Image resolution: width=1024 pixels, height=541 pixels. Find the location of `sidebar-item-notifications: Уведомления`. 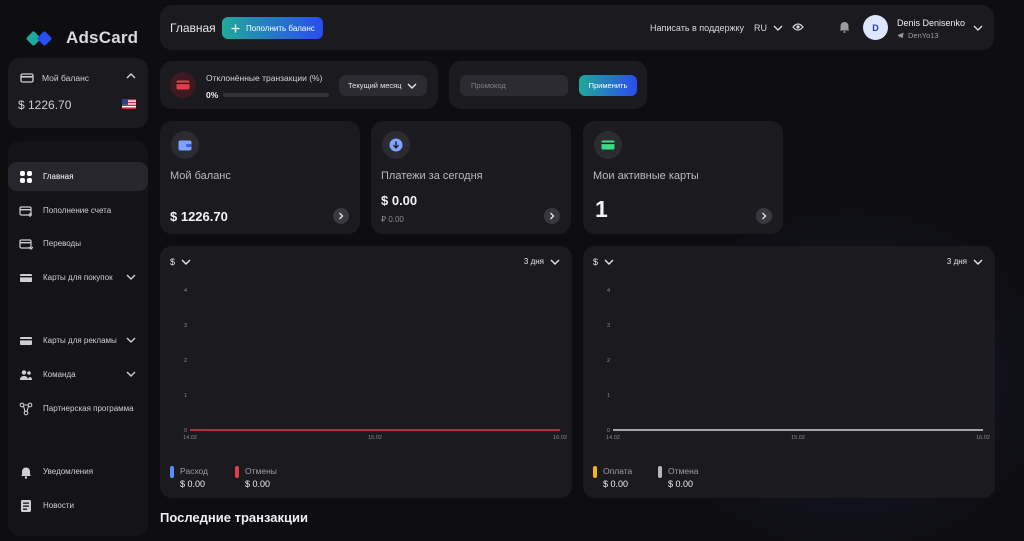

sidebar-item-notifications: Уведомления is located at coordinates (78, 471).